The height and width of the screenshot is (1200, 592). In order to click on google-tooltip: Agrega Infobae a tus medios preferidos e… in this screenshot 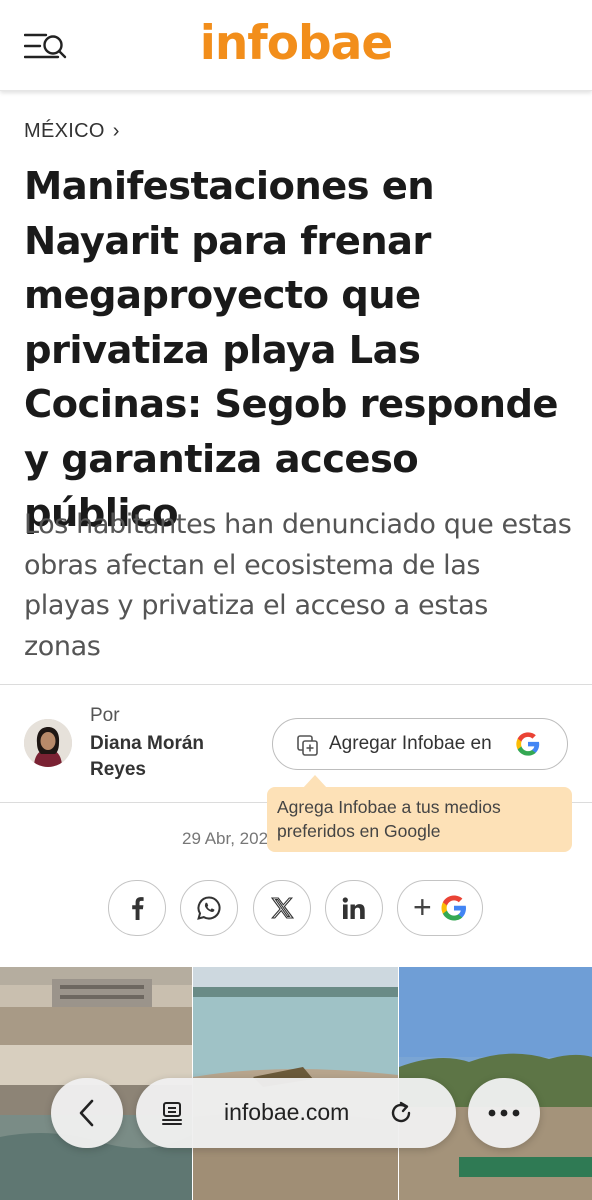, I will do `click(419, 819)`.